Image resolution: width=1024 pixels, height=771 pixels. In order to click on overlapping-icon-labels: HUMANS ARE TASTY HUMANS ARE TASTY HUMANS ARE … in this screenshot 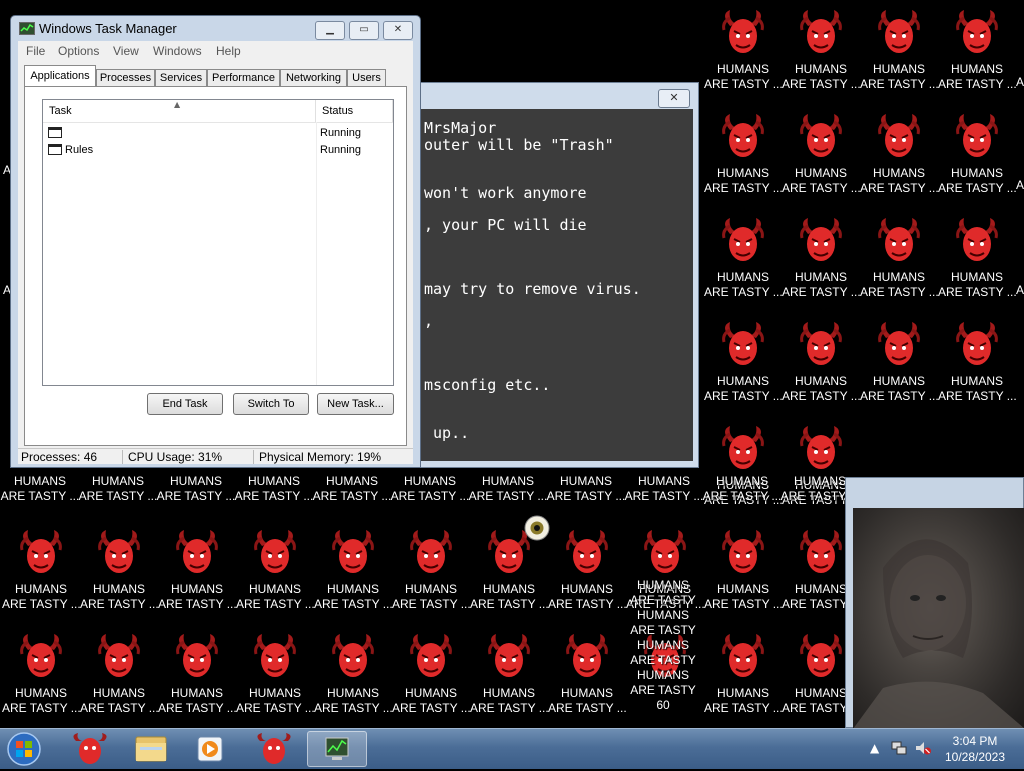, I will do `click(663, 645)`.